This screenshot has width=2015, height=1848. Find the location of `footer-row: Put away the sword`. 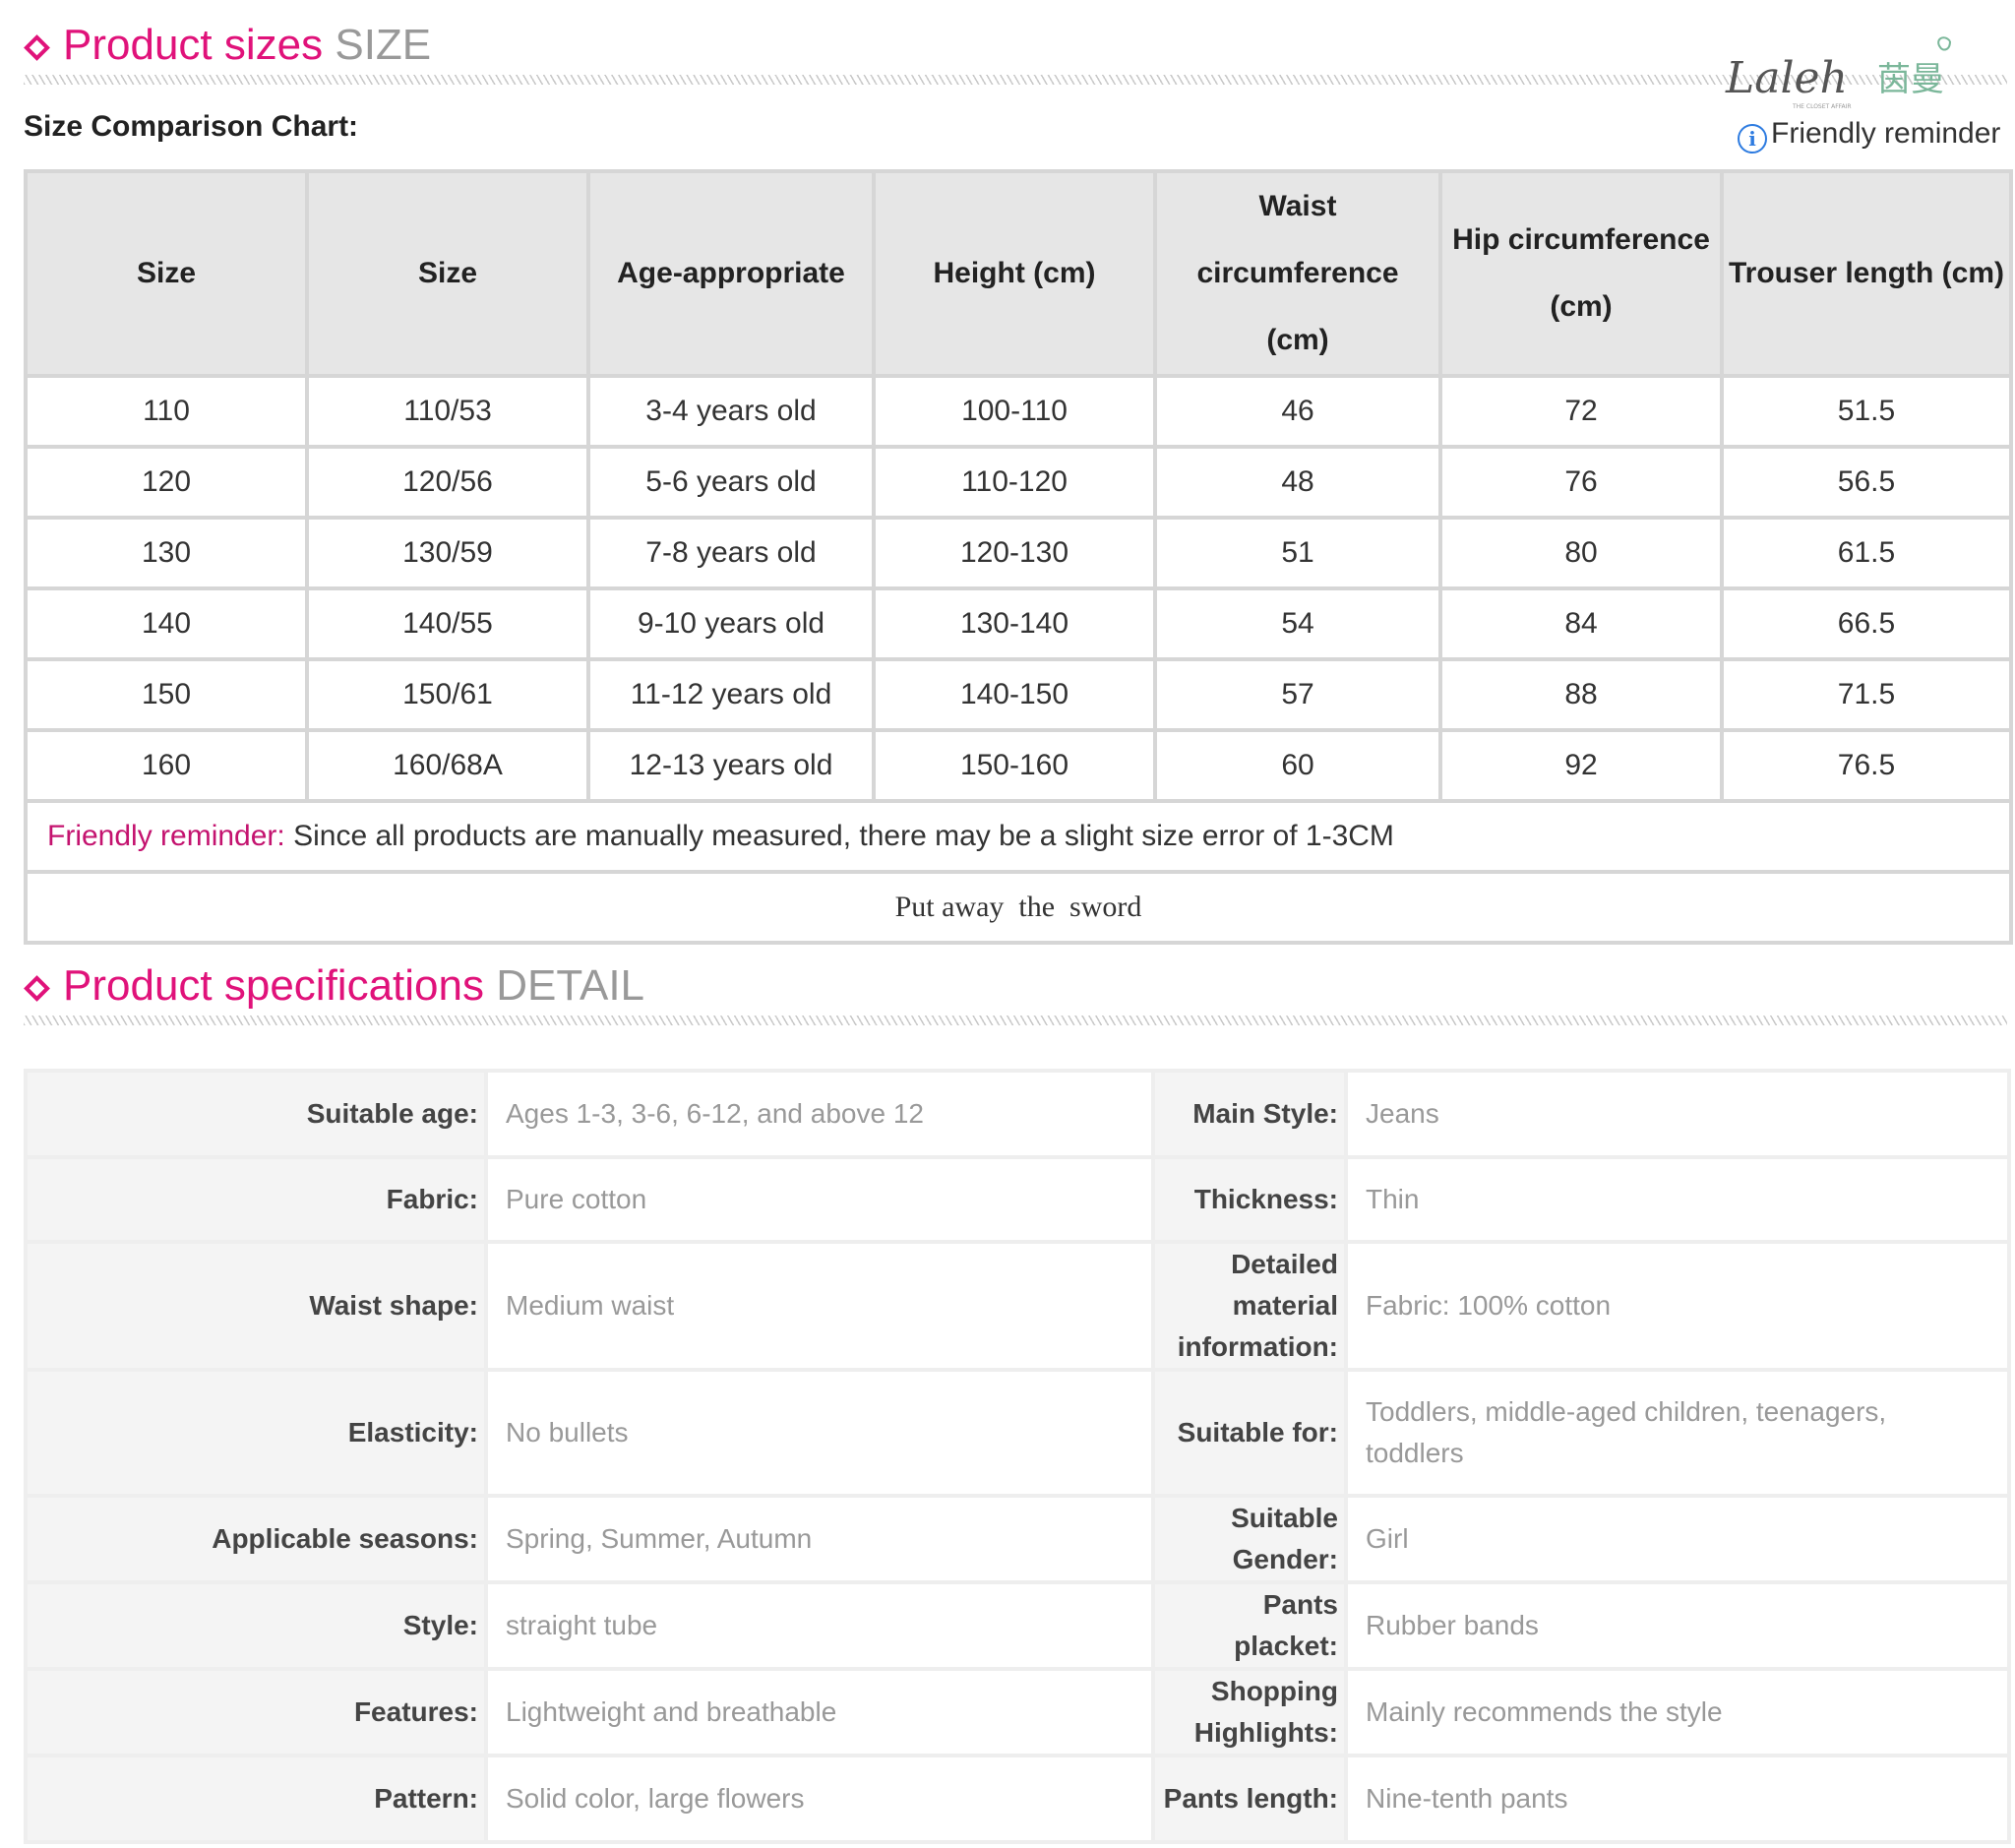

footer-row: Put away the sword is located at coordinates (1018, 907).